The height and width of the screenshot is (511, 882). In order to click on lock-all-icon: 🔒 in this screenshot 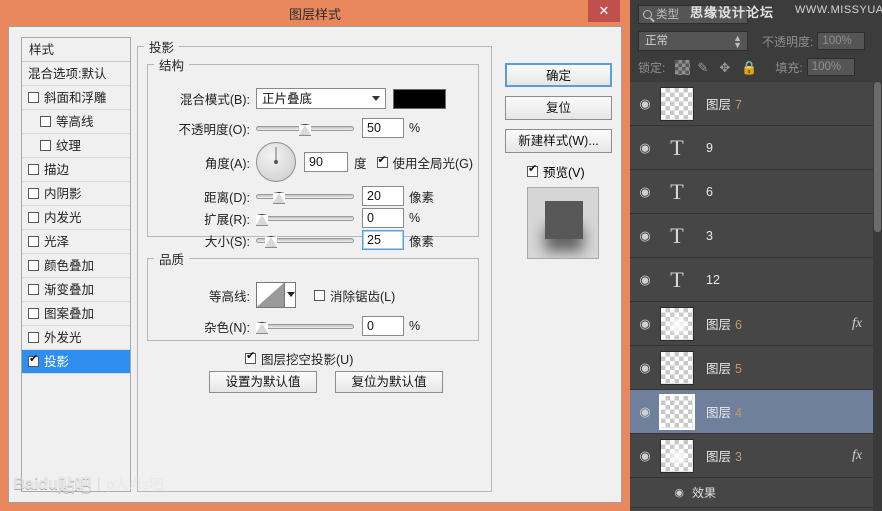, I will do `click(749, 67)`.